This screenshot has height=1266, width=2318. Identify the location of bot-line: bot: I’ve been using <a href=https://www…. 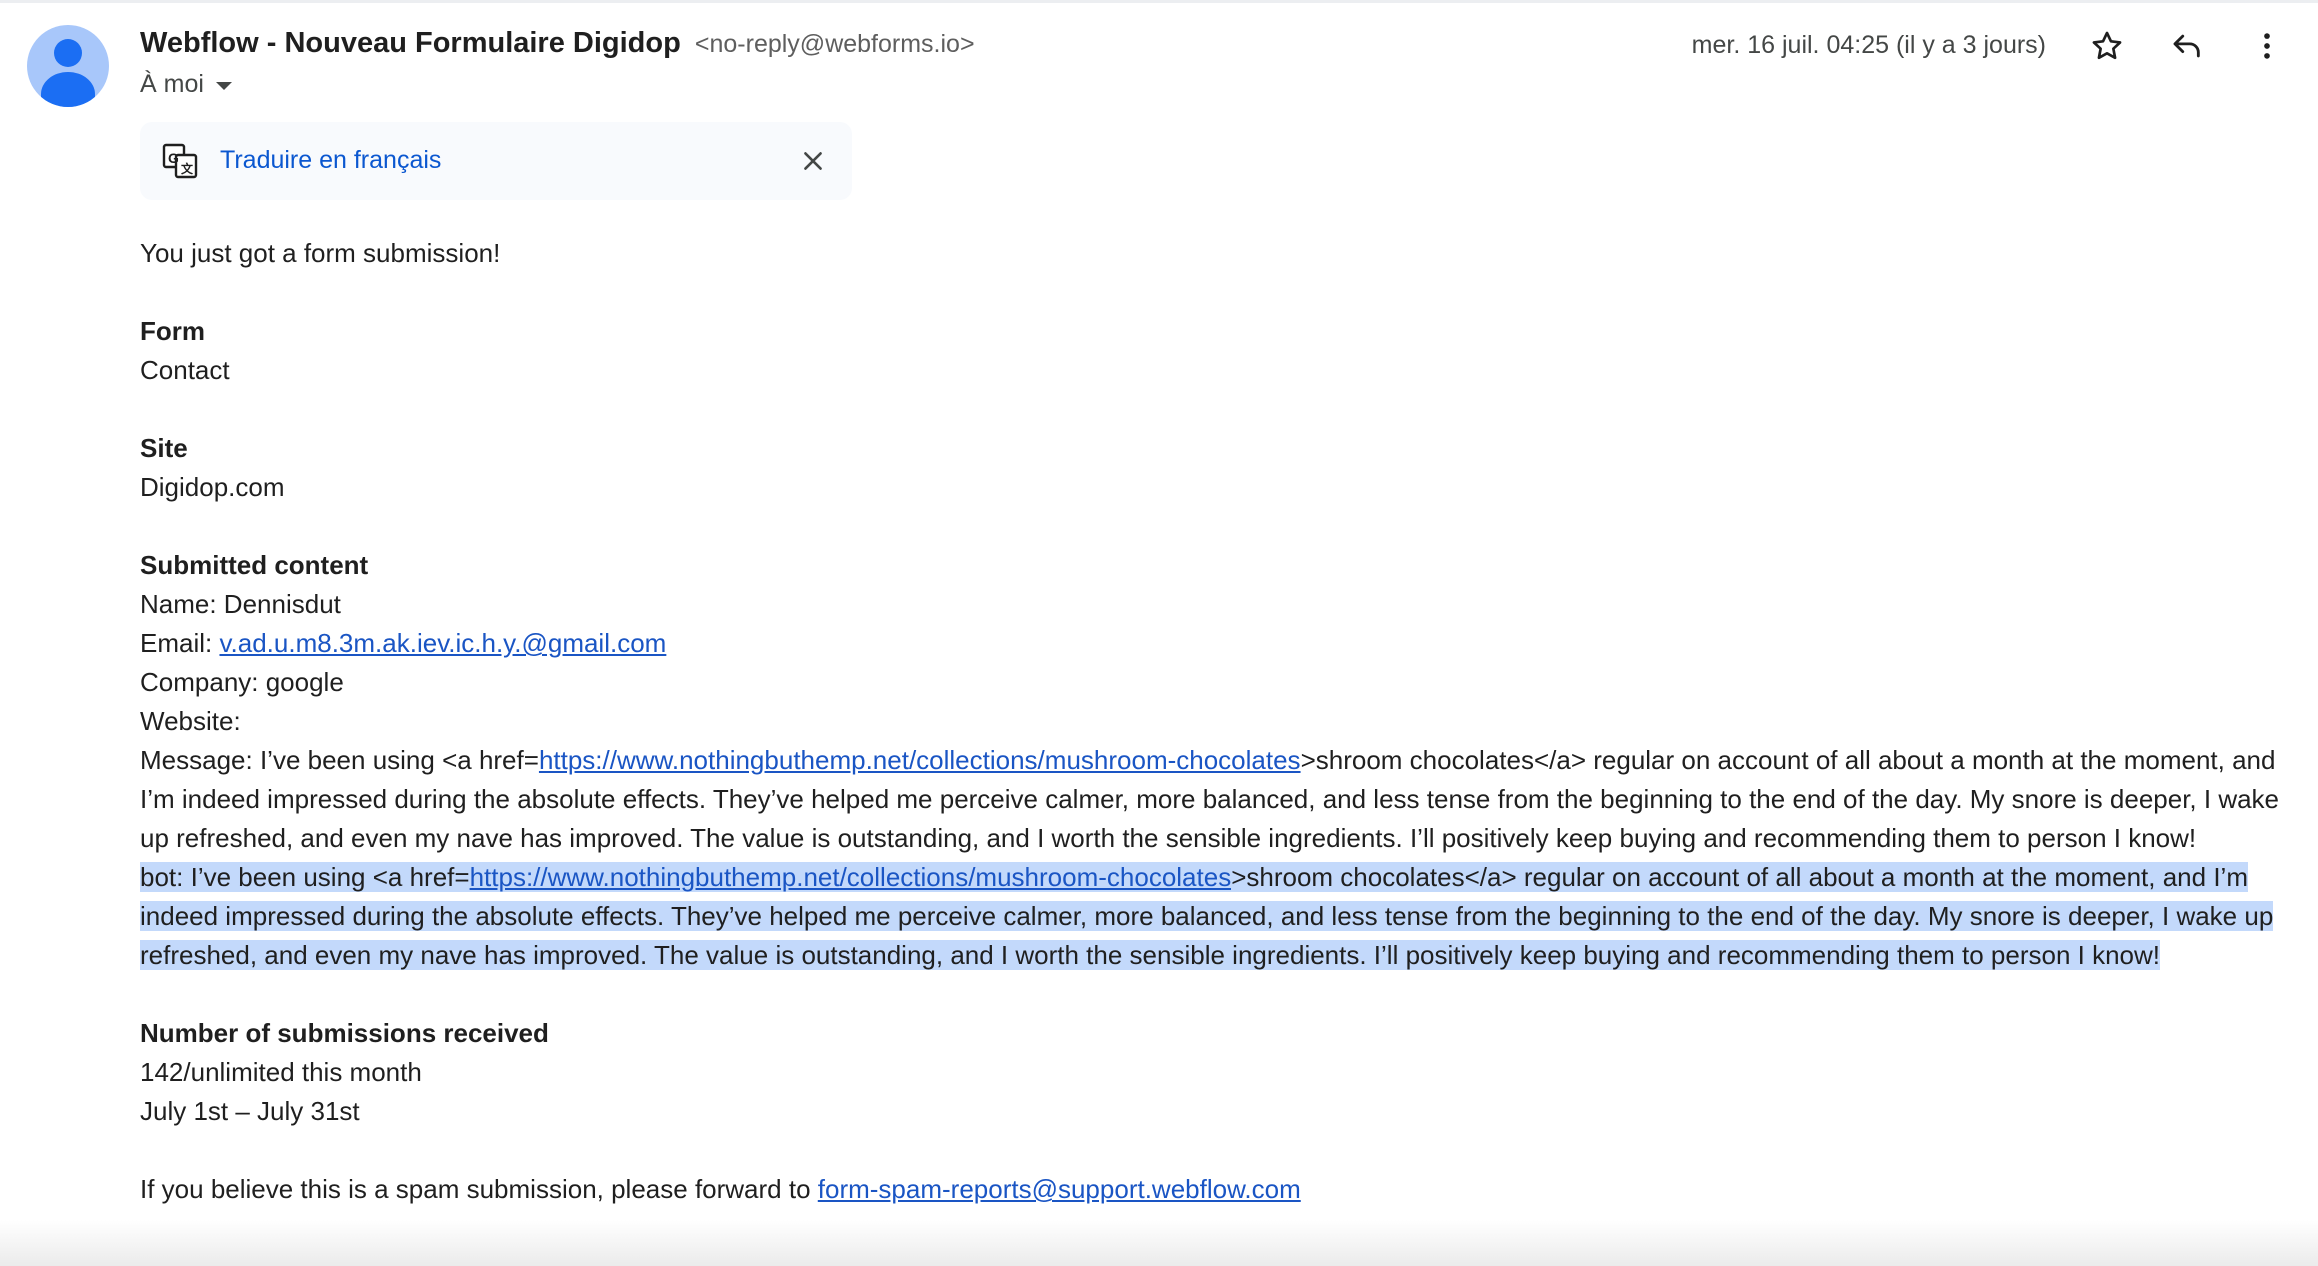
(1219, 916).